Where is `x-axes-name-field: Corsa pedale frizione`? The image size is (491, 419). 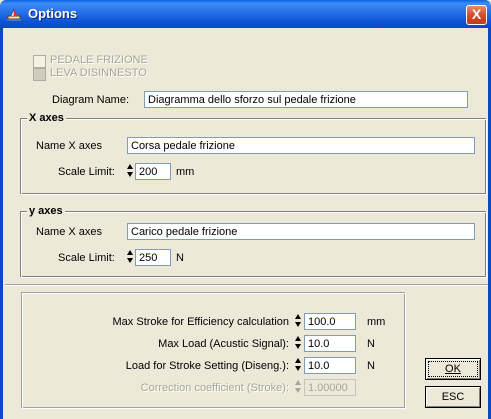 x-axes-name-field: Corsa pedale frizione is located at coordinates (301, 145).